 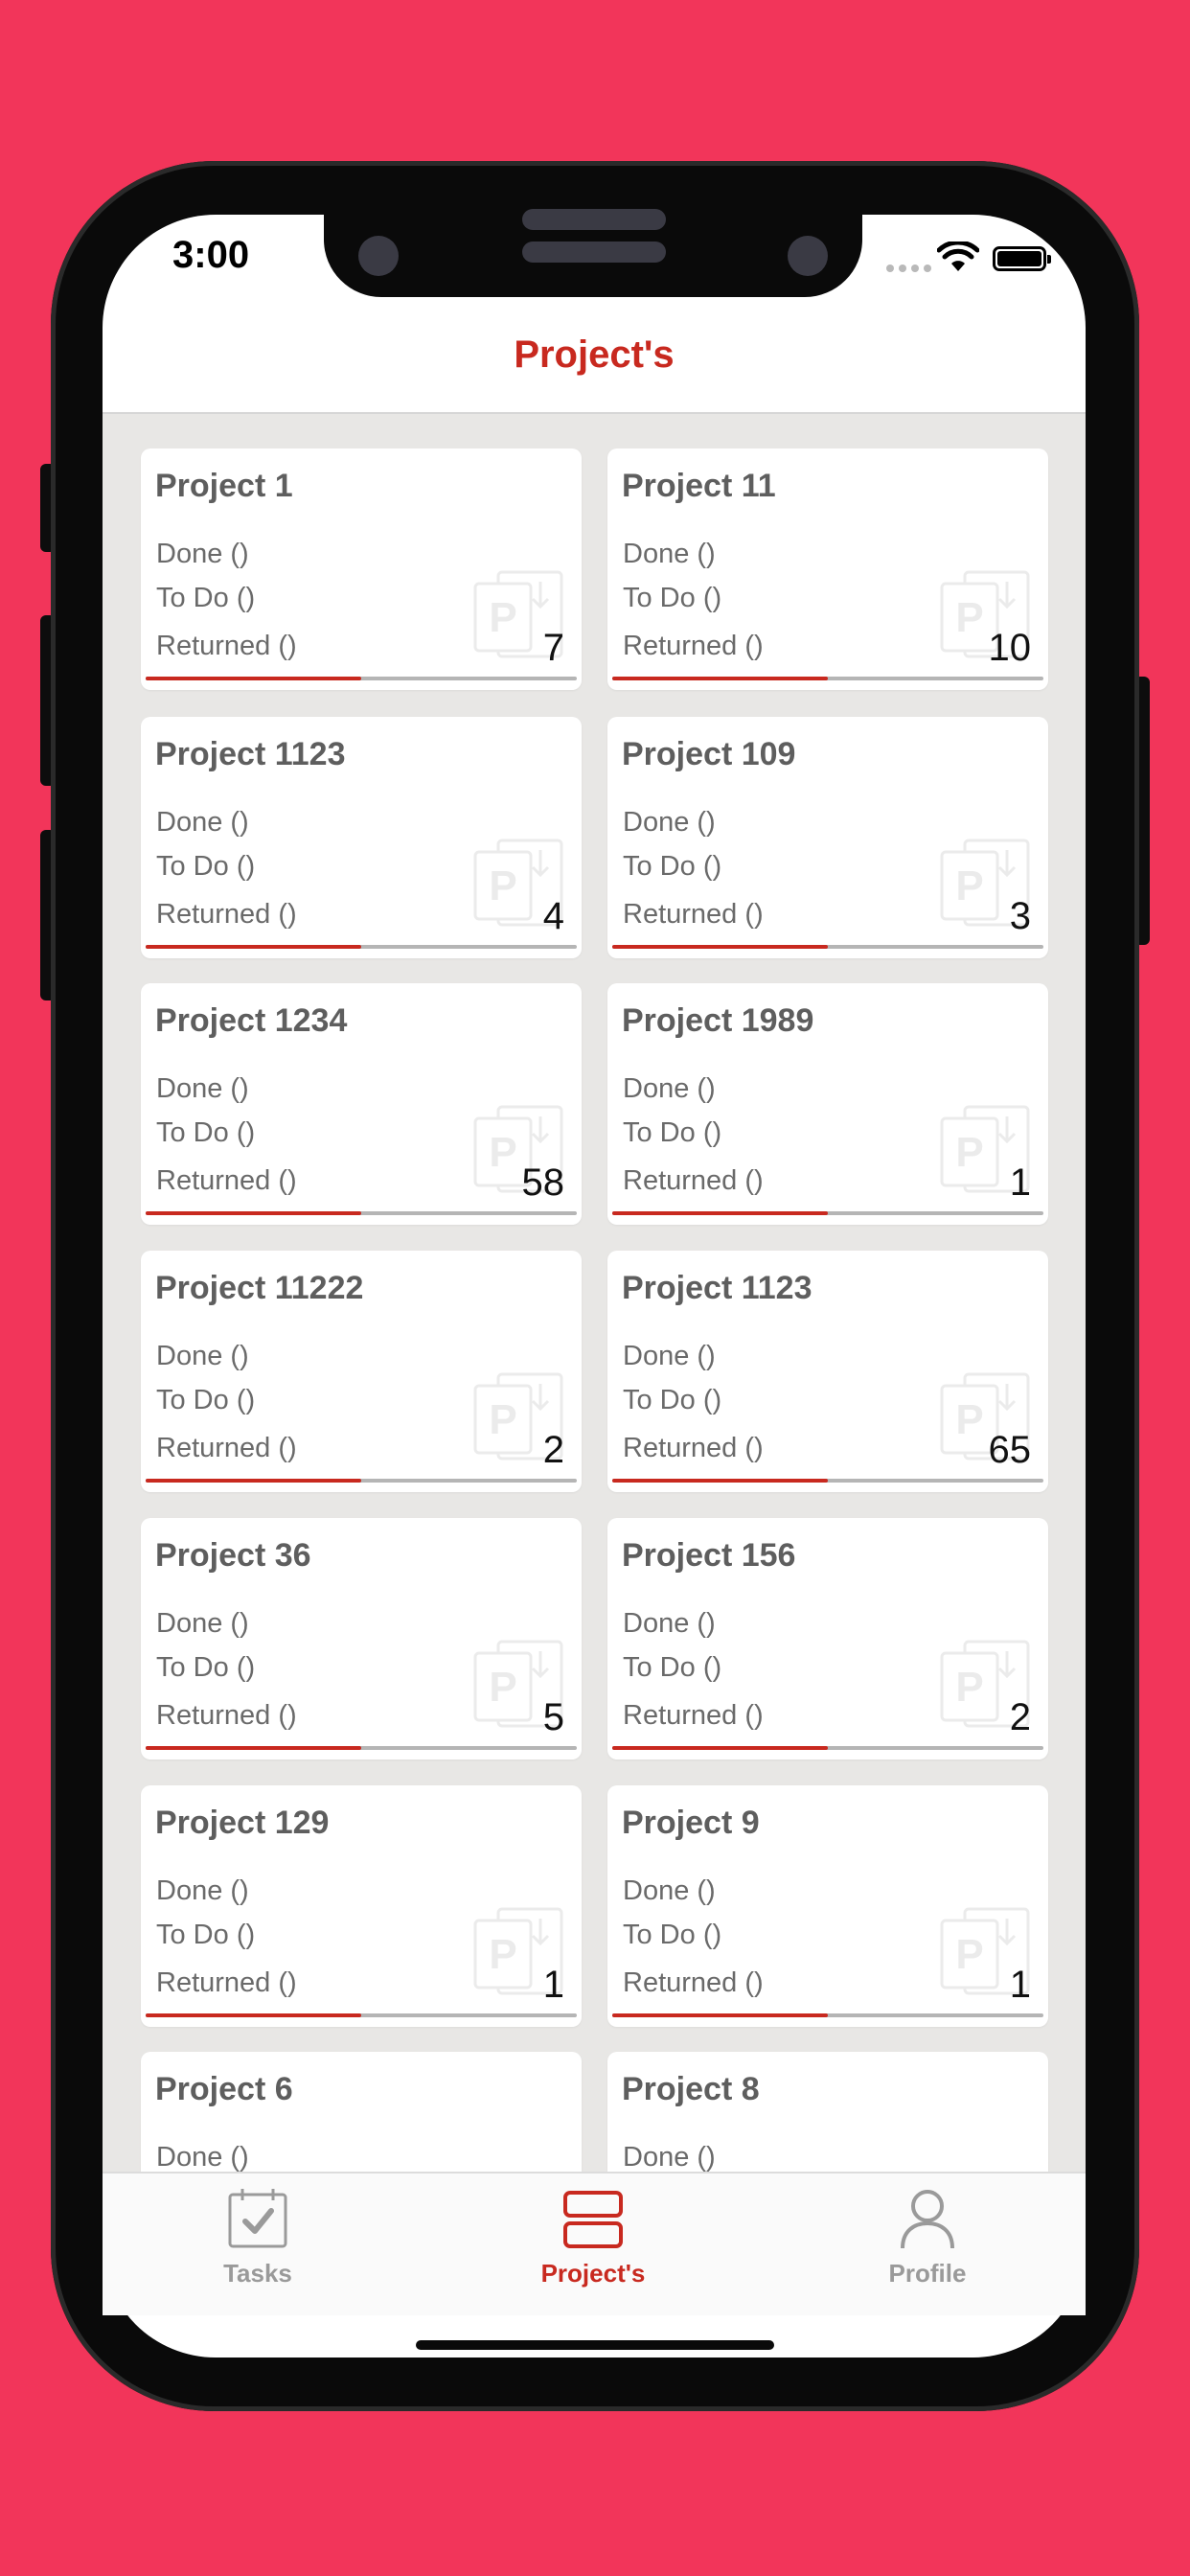 What do you see at coordinates (224, 2089) in the screenshot?
I see `project-title: Project 6` at bounding box center [224, 2089].